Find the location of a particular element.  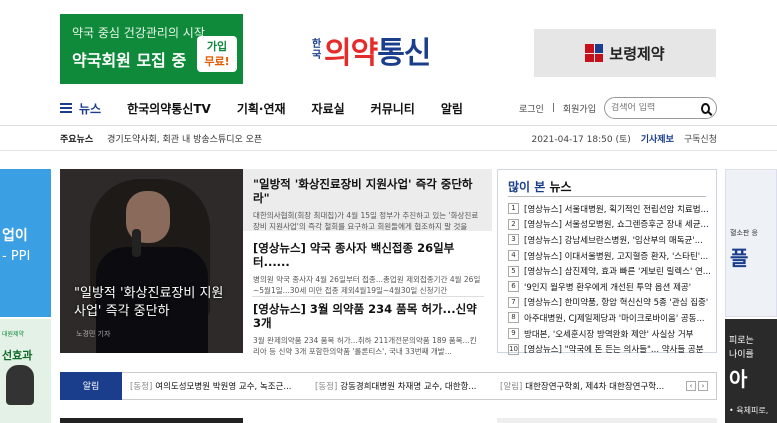

list-item: 6 '9인지 월우병 환우에게 개선된 투약 옵션 제공' is located at coordinates (610, 287).